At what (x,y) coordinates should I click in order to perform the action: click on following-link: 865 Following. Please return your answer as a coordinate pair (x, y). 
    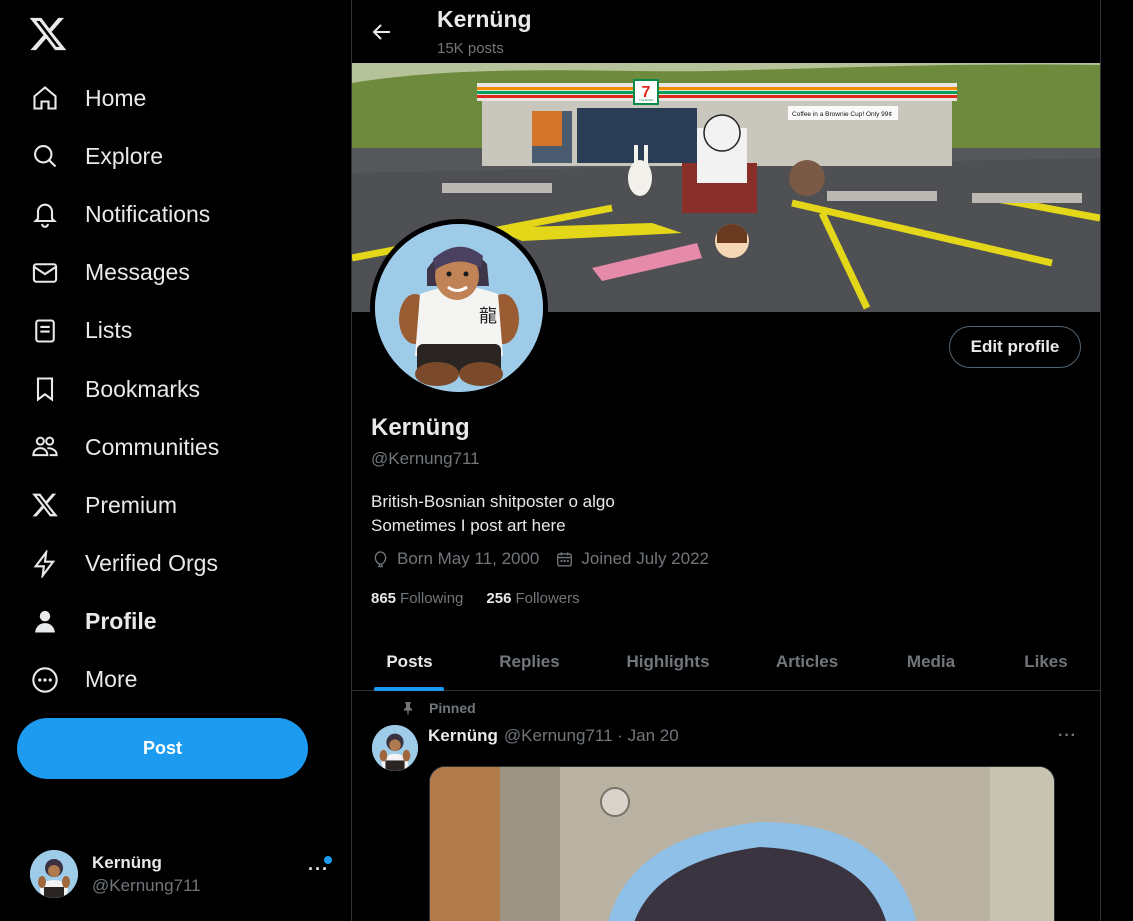
    Looking at the image, I should click on (417, 598).